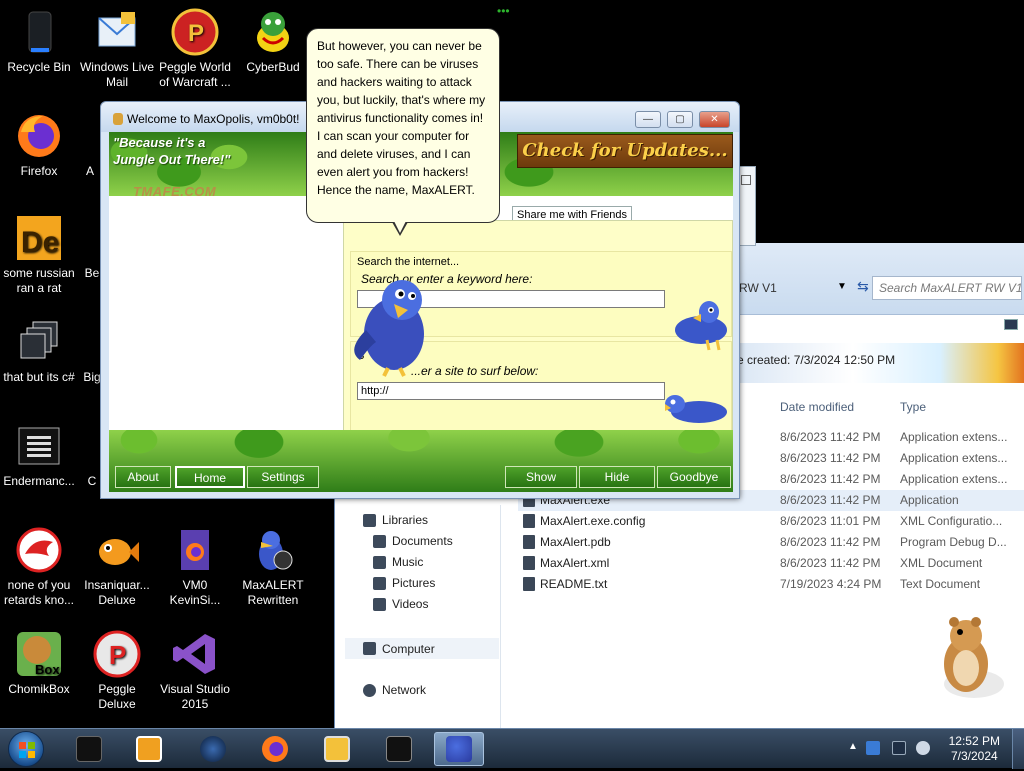  I want to click on taskbar-app-globe, so click(213, 749).